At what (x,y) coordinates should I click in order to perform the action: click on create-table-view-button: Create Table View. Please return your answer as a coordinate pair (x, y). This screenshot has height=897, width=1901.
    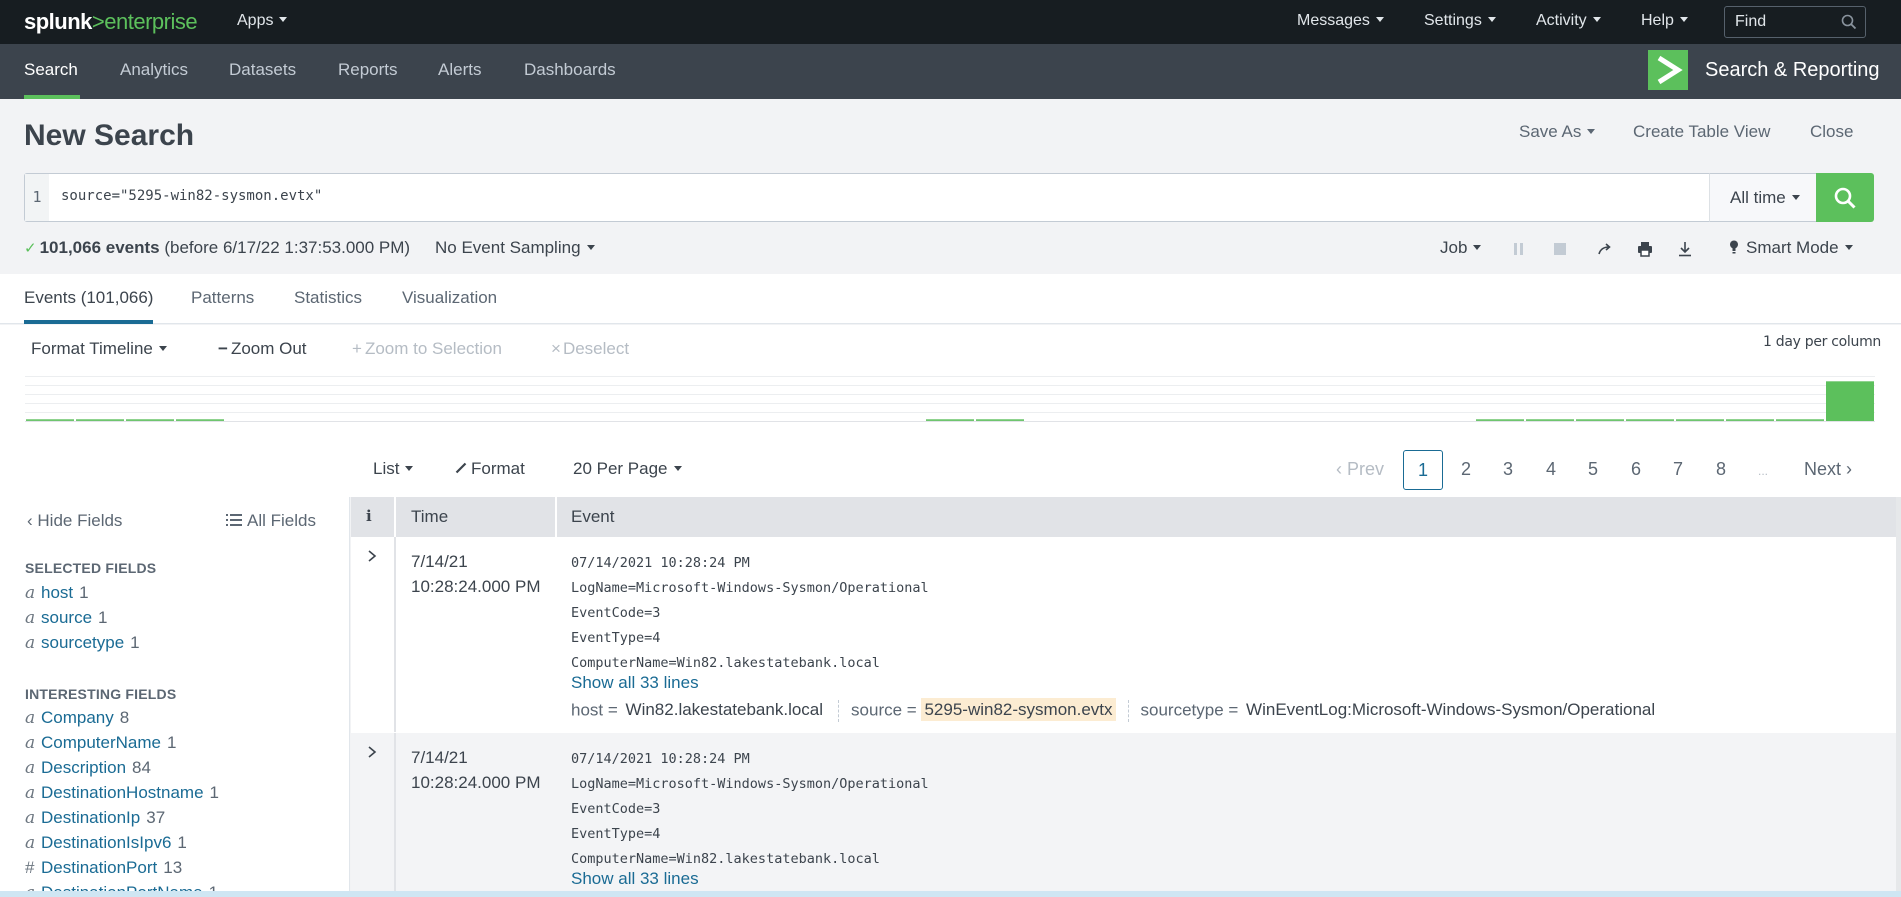
    Looking at the image, I should click on (1701, 132).